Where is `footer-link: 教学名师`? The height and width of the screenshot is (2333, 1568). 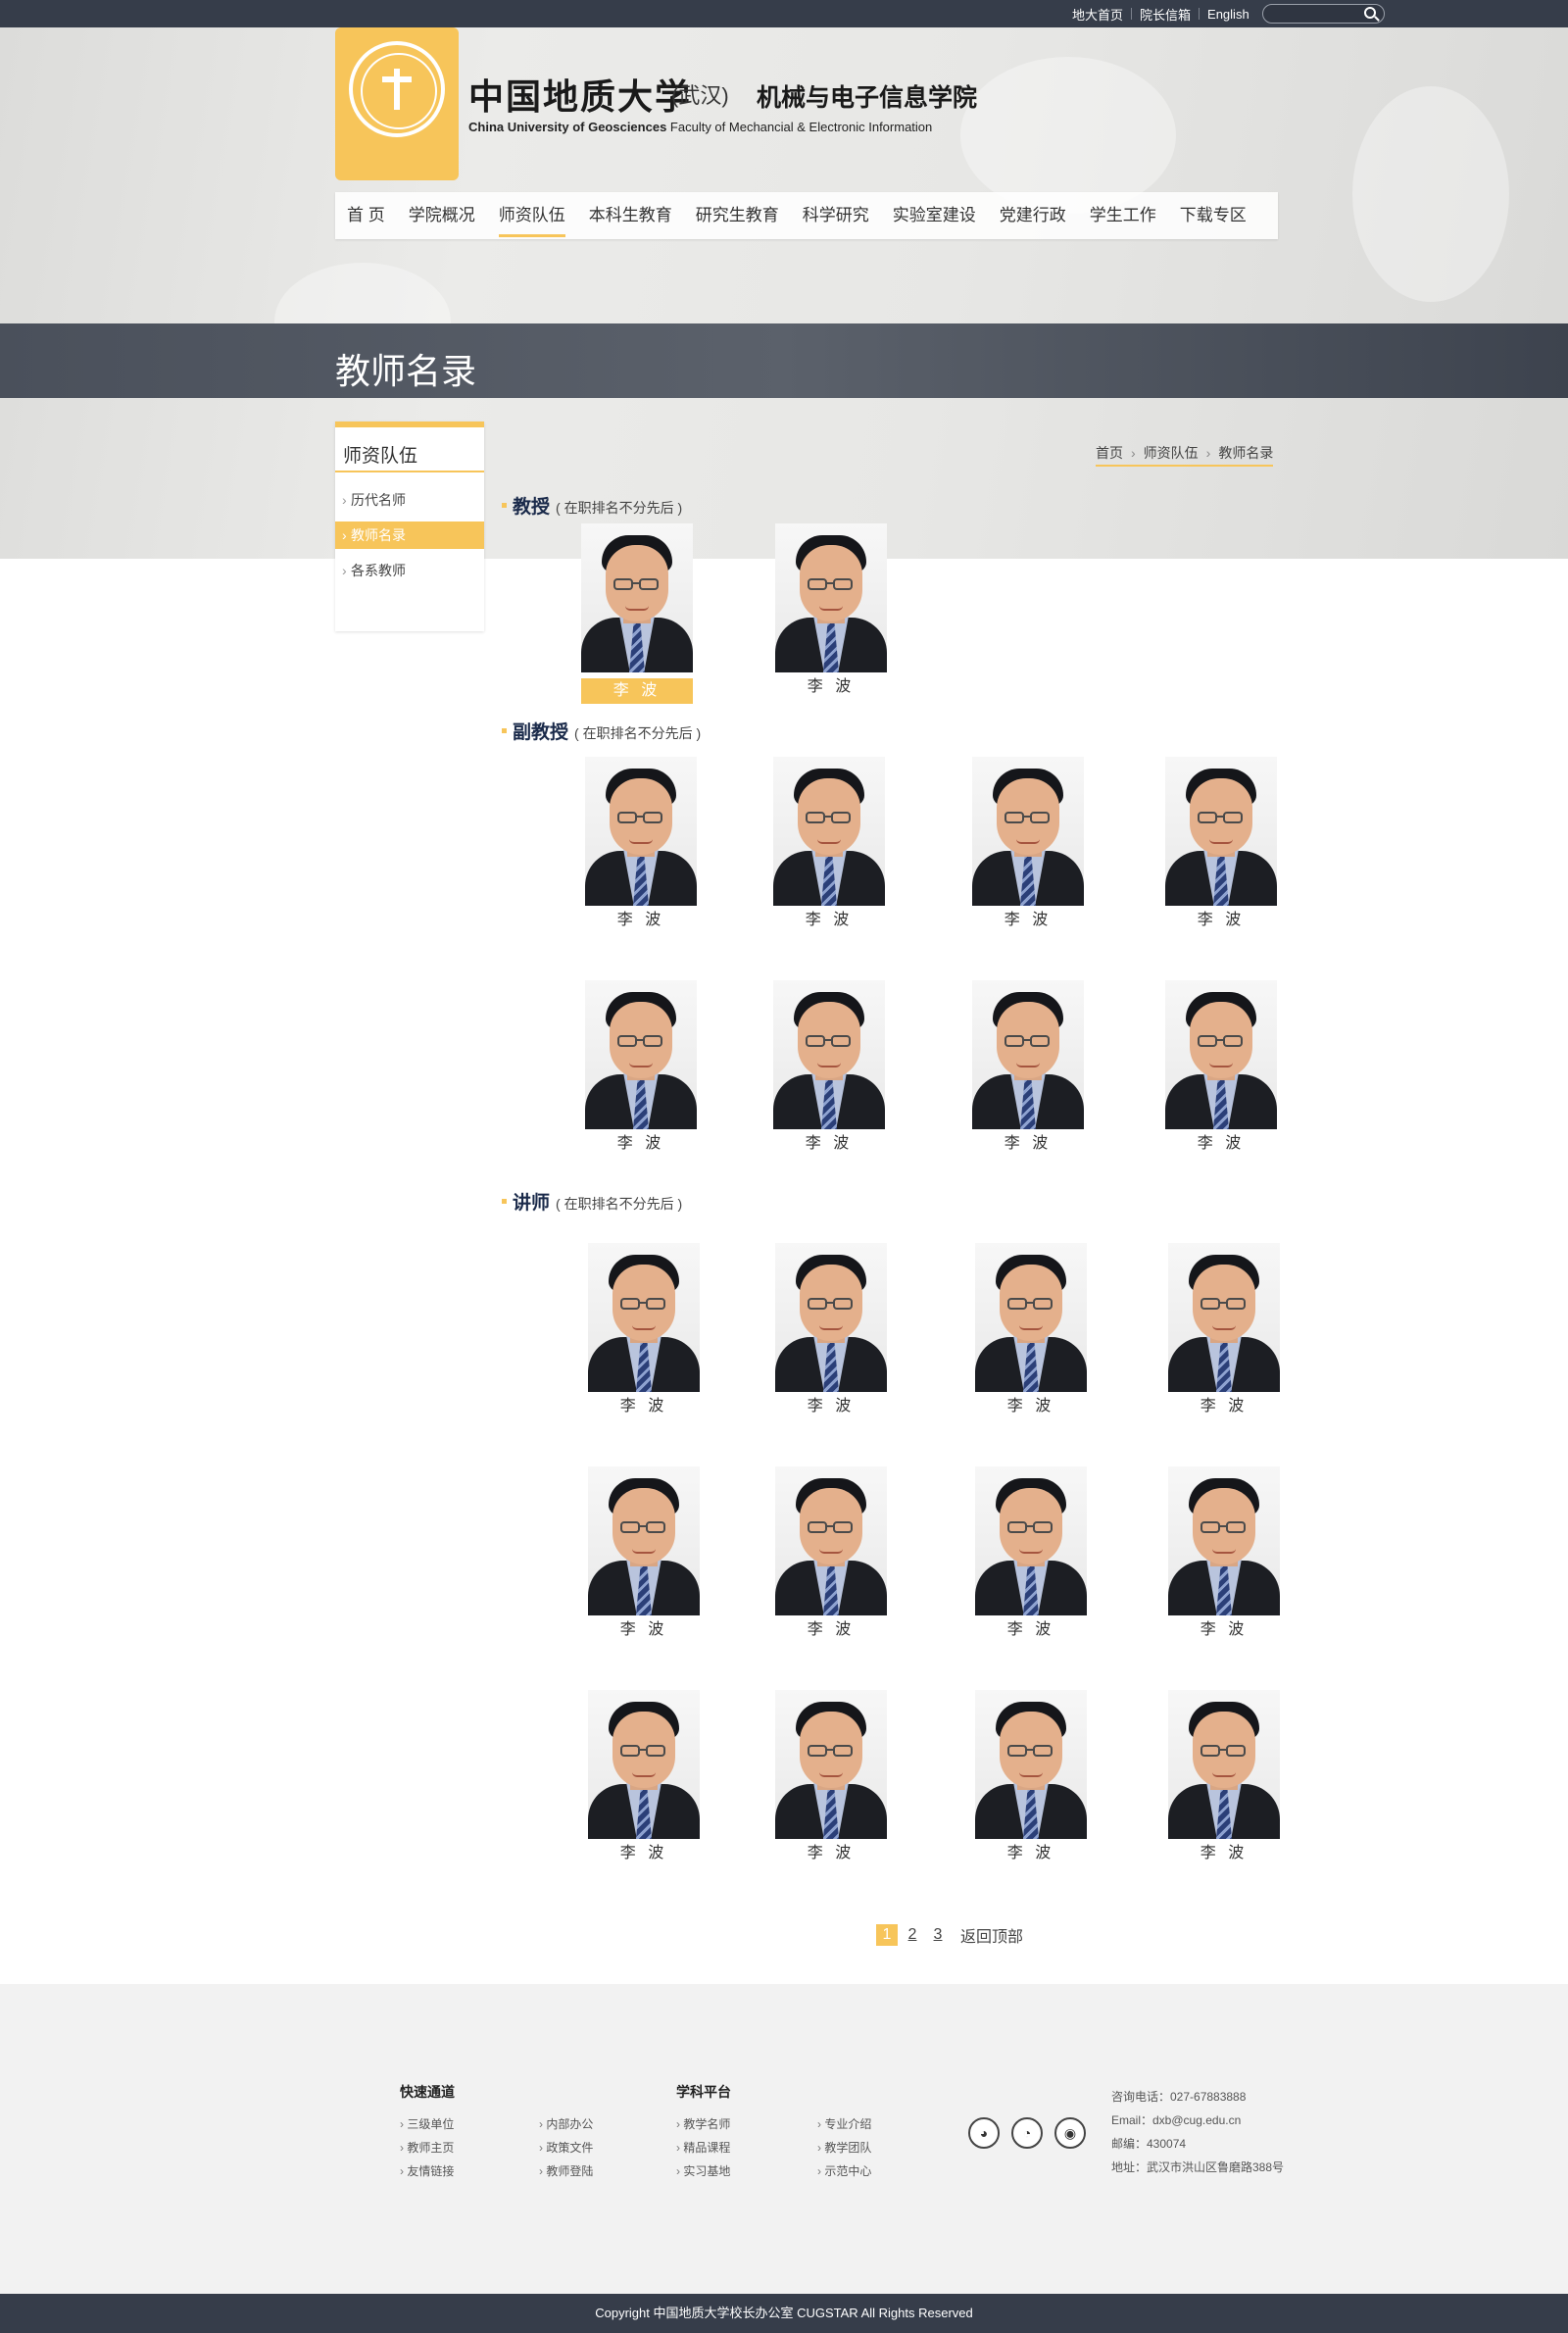
footer-link: 教学名师 is located at coordinates (703, 2123).